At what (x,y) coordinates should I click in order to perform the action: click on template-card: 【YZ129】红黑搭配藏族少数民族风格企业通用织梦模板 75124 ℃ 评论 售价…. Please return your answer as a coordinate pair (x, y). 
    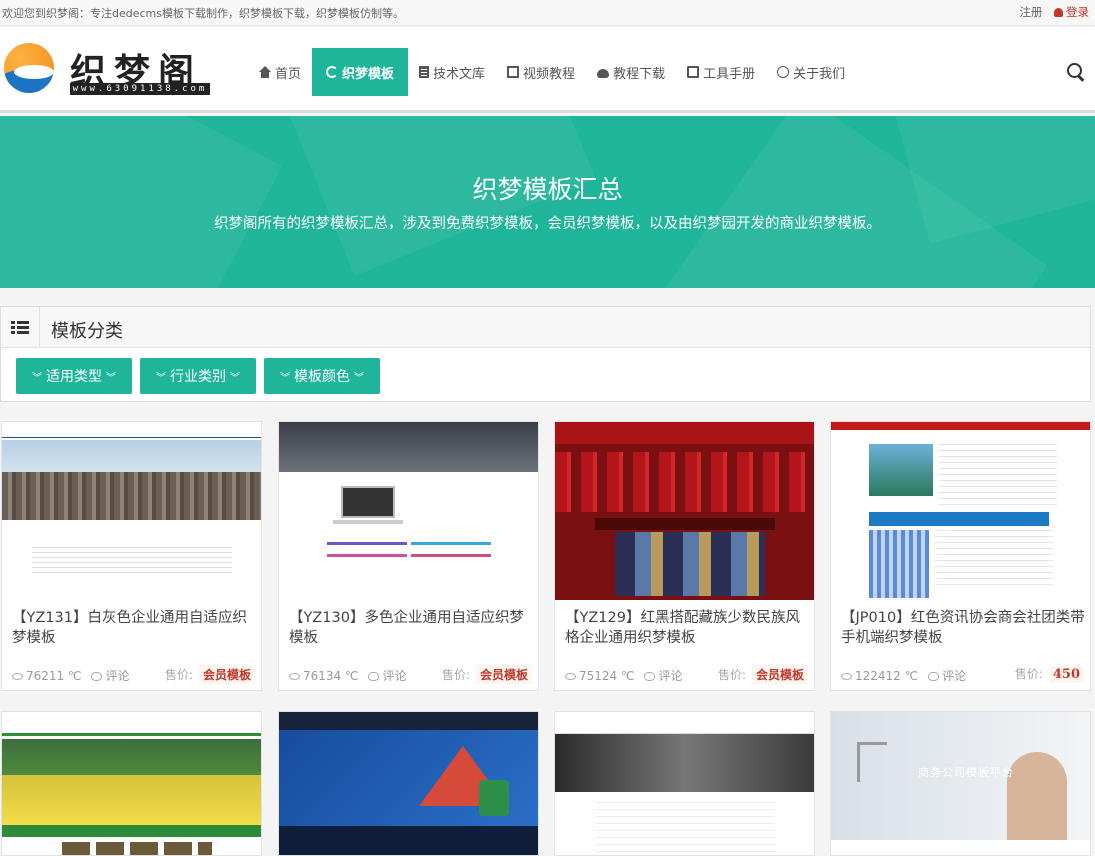
    Looking at the image, I should click on (684, 556).